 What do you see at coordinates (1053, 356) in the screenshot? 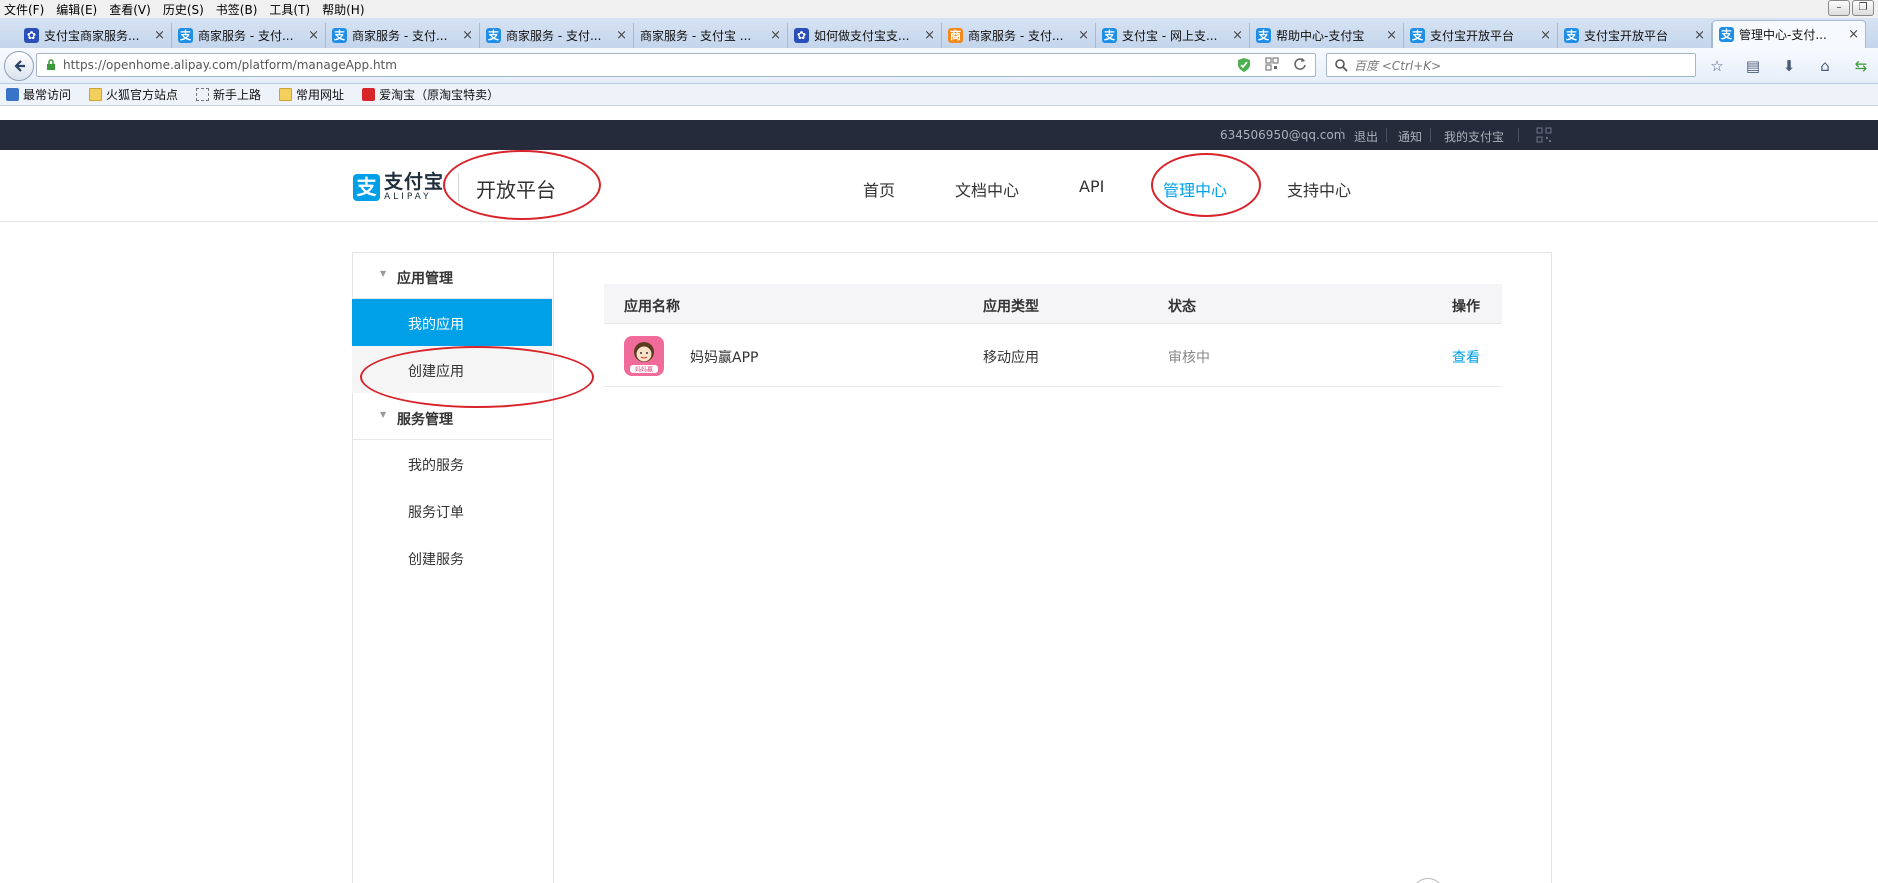
I see `table-row: 妈妈赢 妈妈赢APP 移动应用 审核中 查看` at bounding box center [1053, 356].